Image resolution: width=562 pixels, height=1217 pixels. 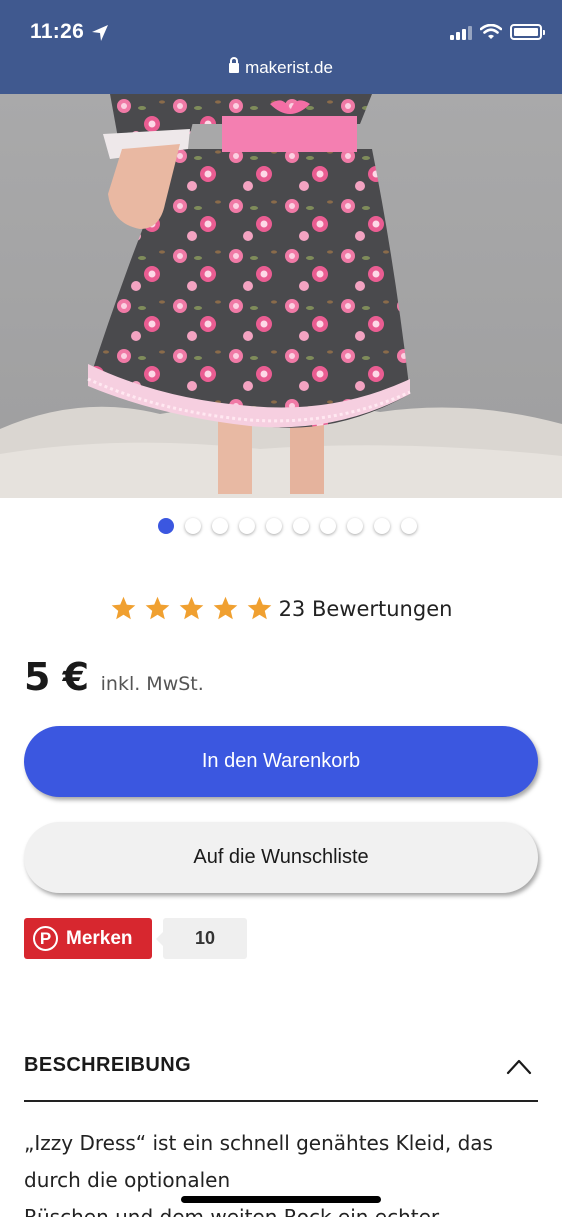 I want to click on add-to-cart-button: In den Warenkorb, so click(x=281, y=761).